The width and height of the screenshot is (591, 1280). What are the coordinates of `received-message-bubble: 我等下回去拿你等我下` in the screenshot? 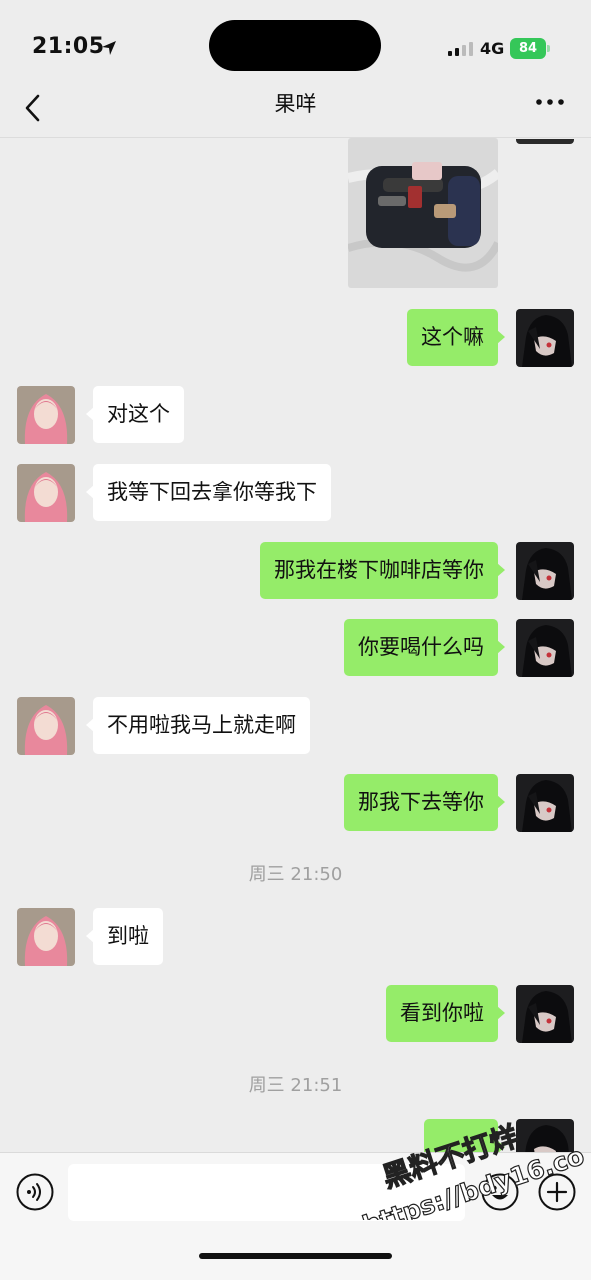 It's located at (208, 492).